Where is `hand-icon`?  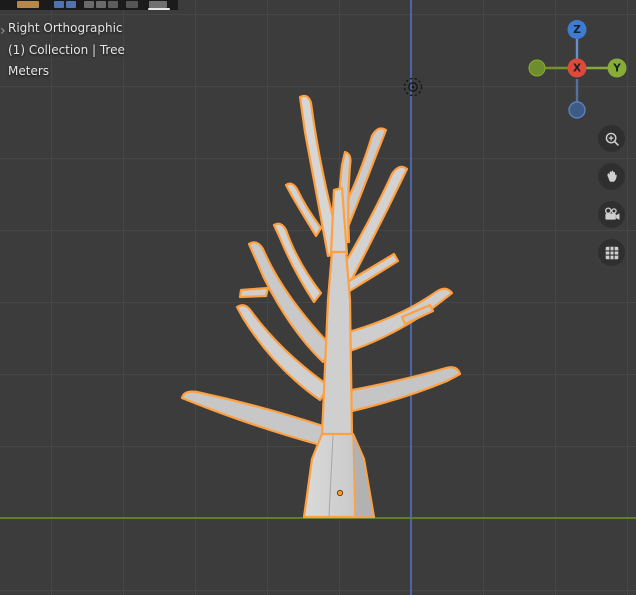 hand-icon is located at coordinates (611, 176).